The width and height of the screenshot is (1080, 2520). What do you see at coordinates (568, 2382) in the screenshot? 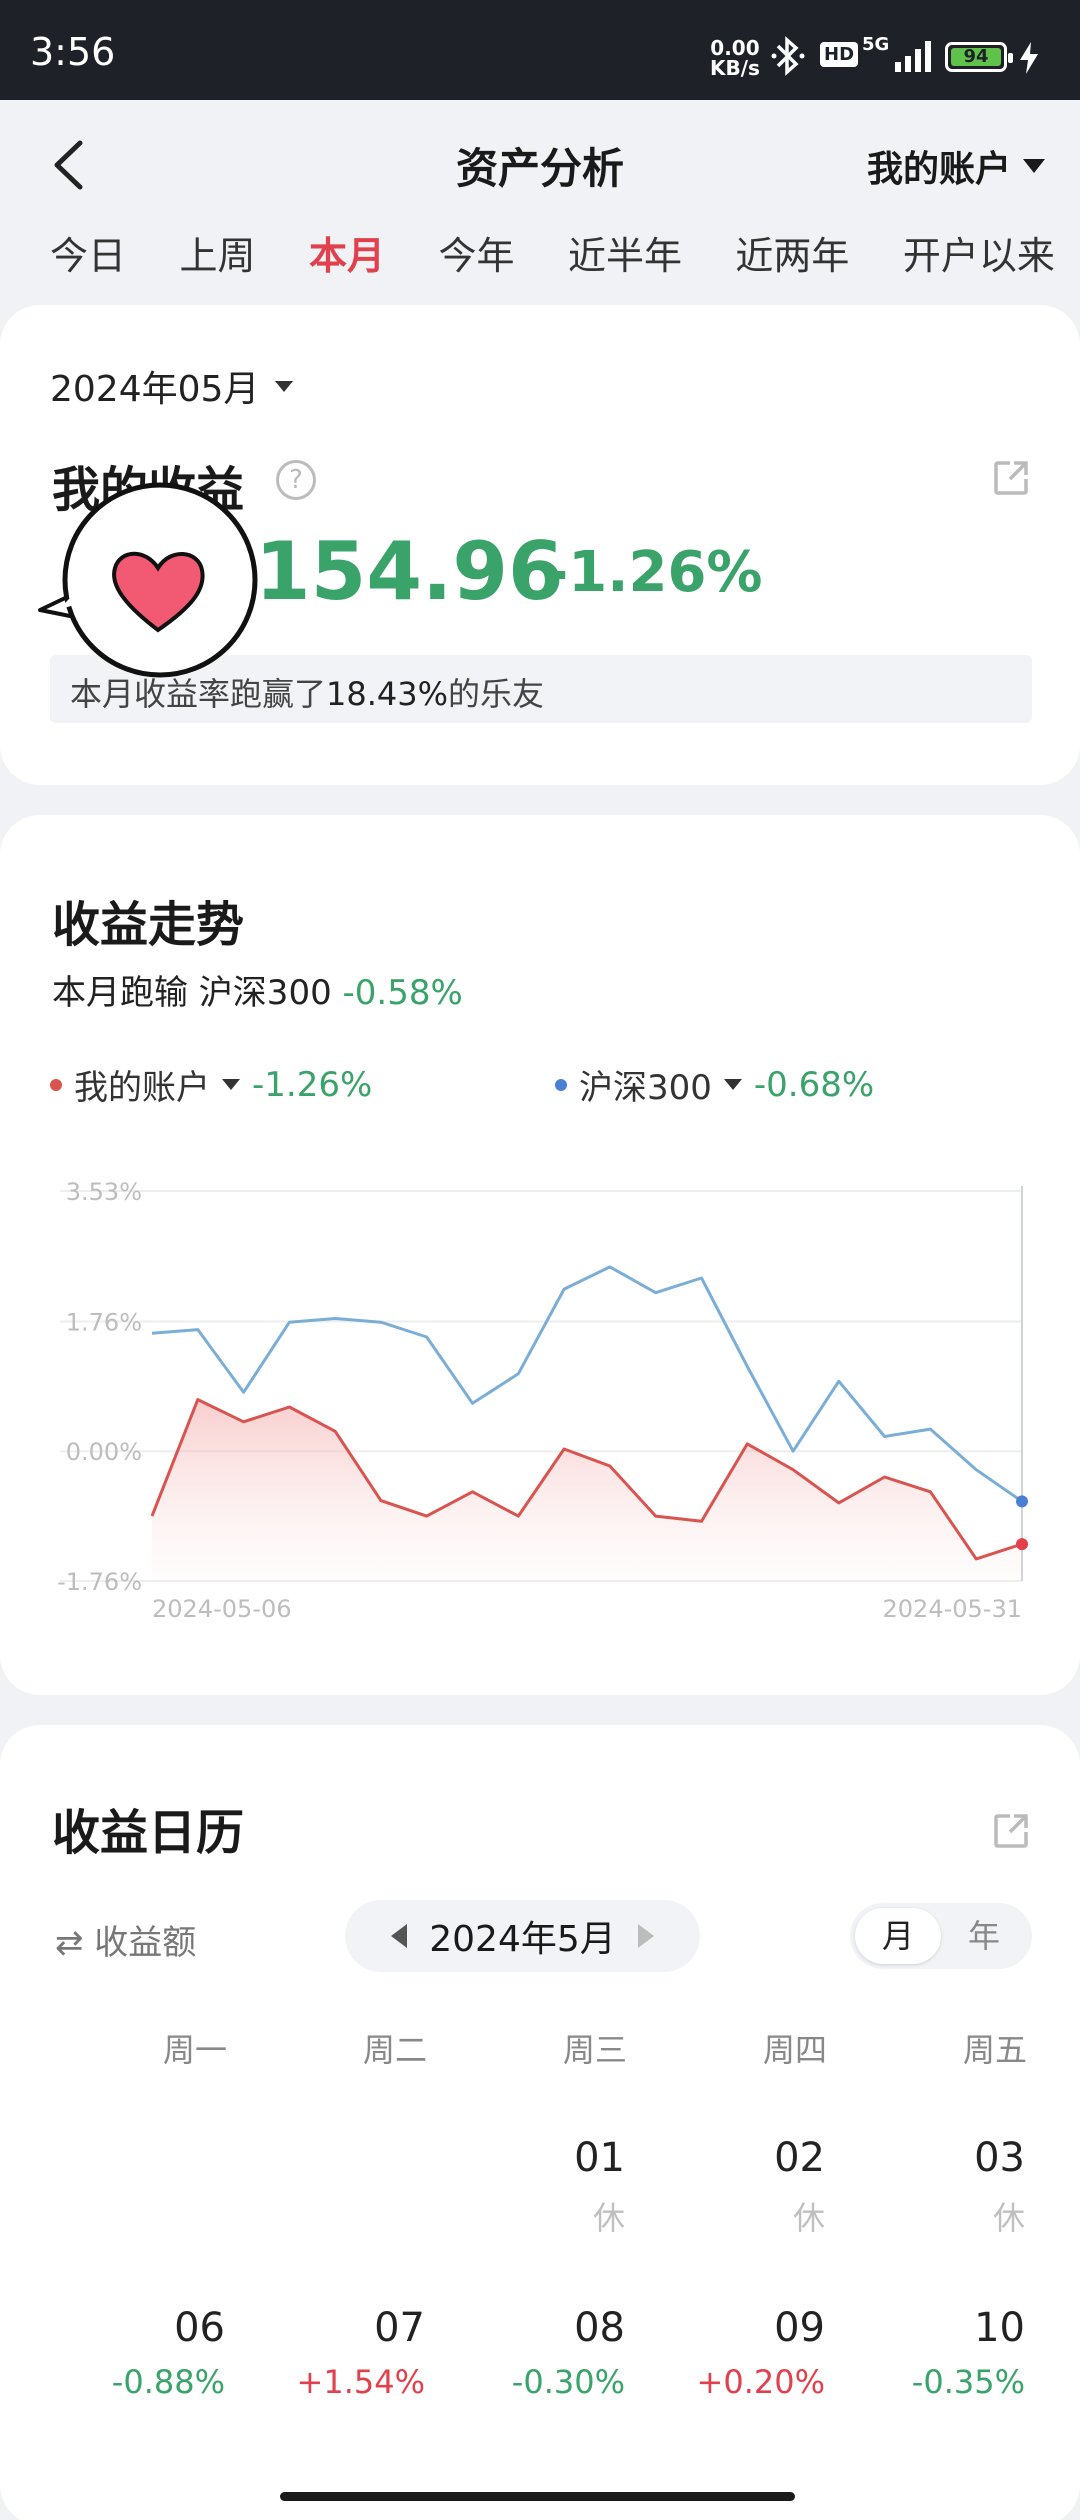
I see `day-value: -0.30%` at bounding box center [568, 2382].